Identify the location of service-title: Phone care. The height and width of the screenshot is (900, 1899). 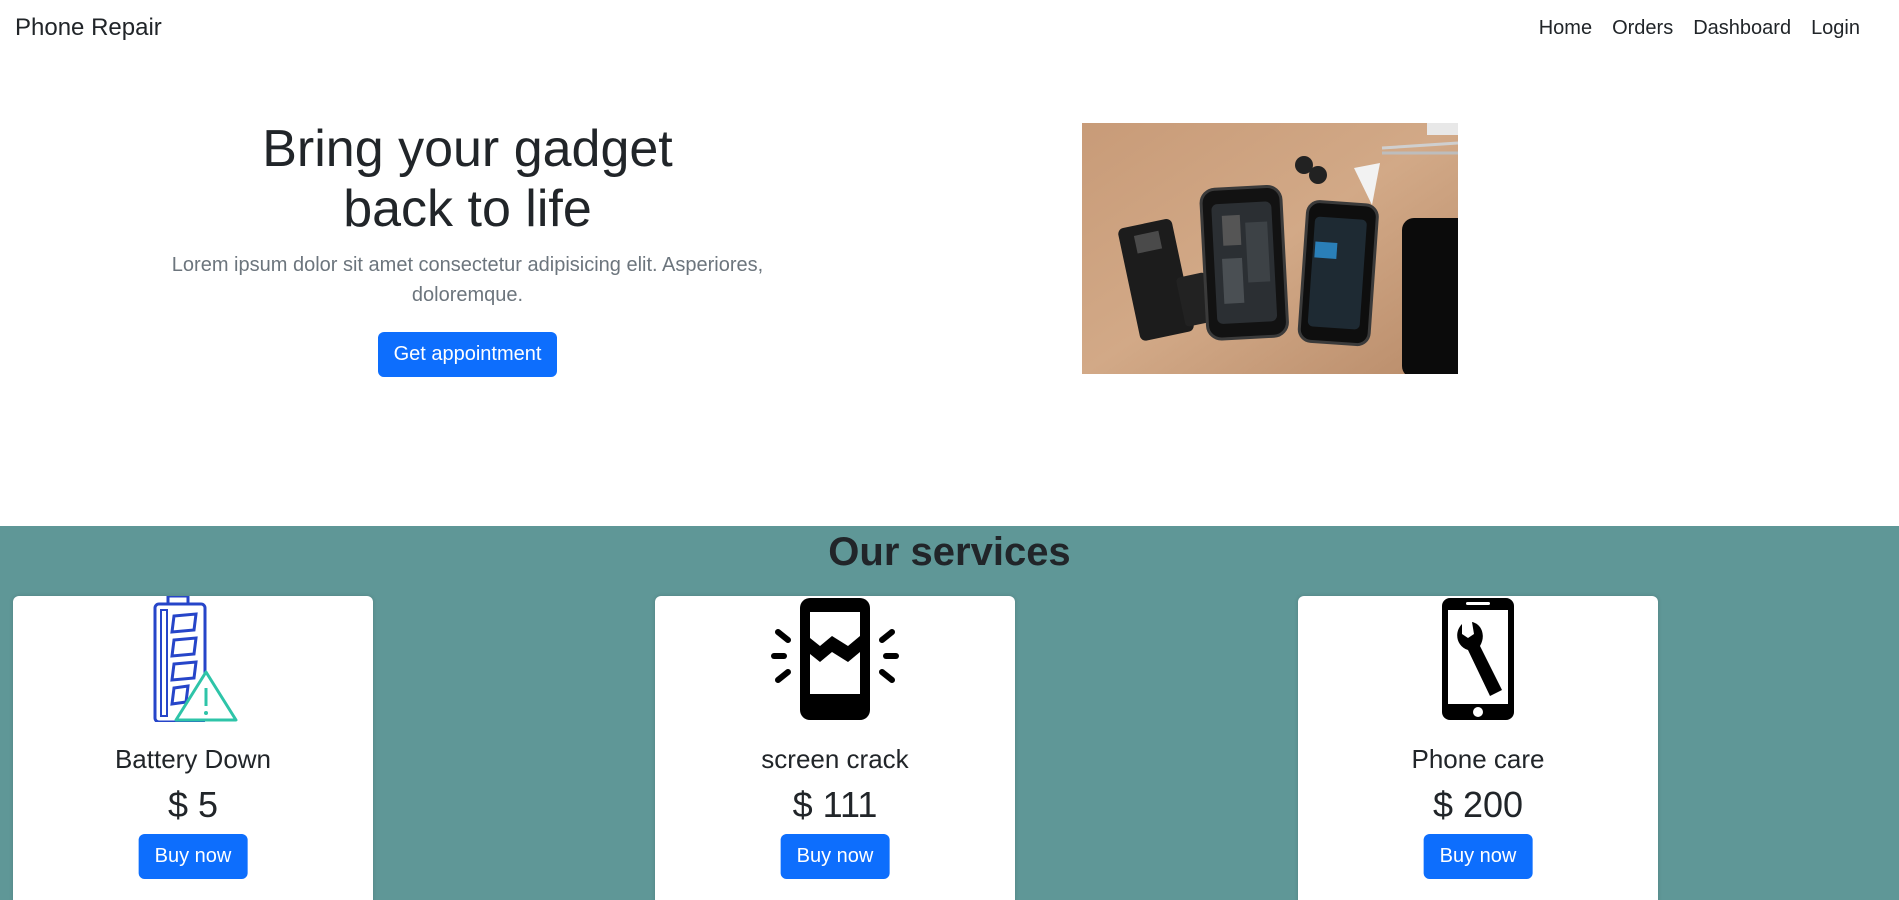
(1478, 759).